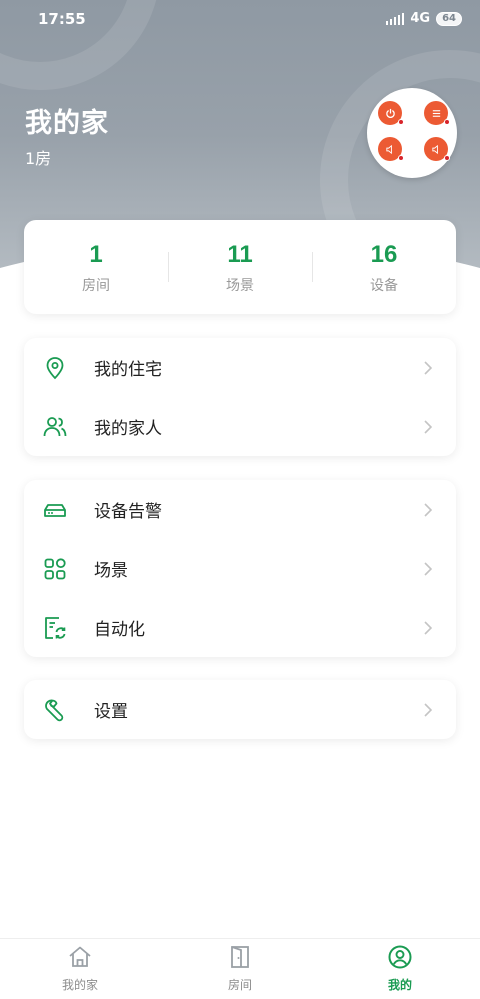 This screenshot has height=999, width=480. What do you see at coordinates (420, 18) in the screenshot?
I see `network-type: 4G` at bounding box center [420, 18].